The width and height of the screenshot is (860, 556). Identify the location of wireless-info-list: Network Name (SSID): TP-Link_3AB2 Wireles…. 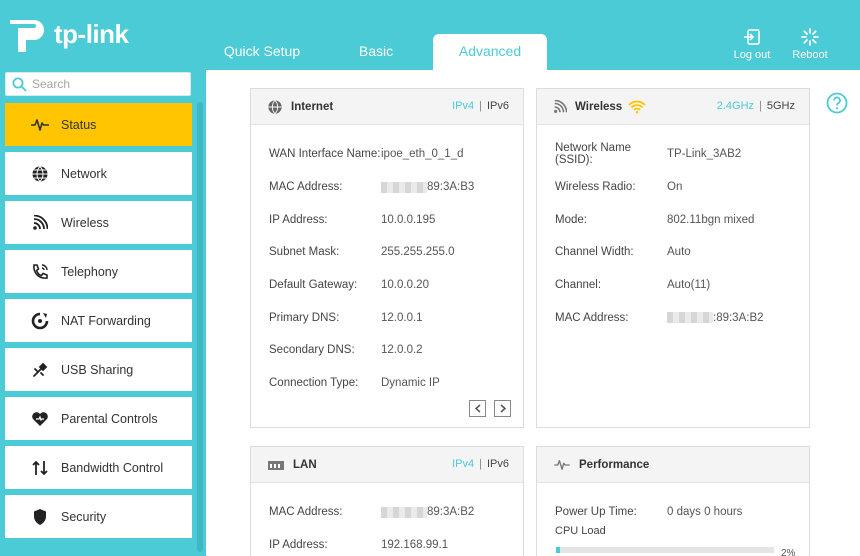
(673, 229).